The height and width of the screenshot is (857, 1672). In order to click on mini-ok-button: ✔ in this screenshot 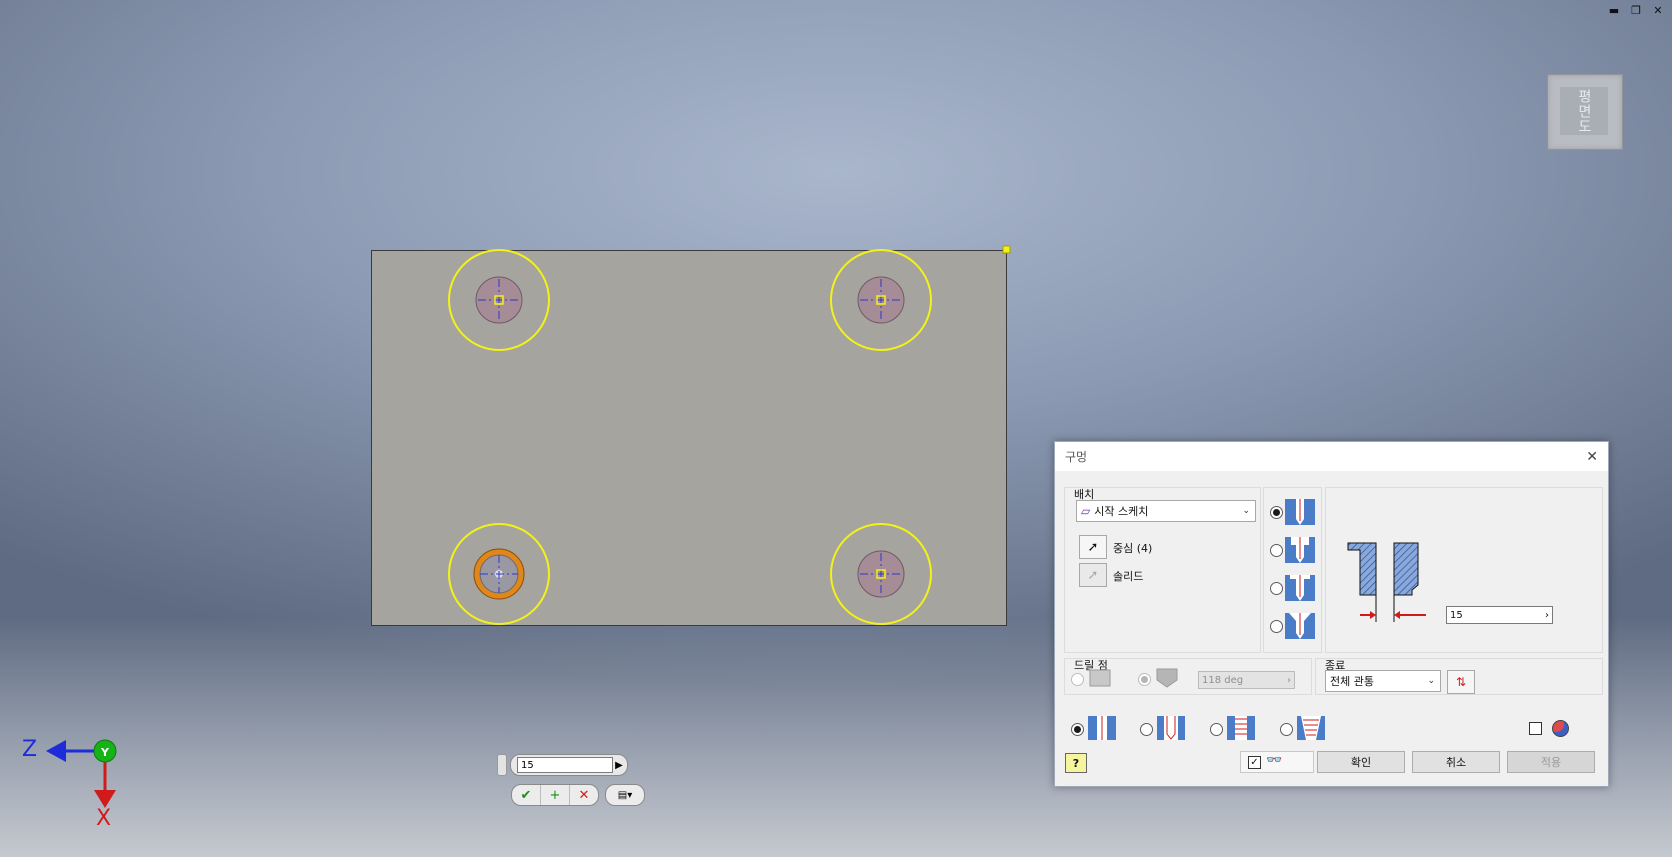, I will do `click(526, 795)`.